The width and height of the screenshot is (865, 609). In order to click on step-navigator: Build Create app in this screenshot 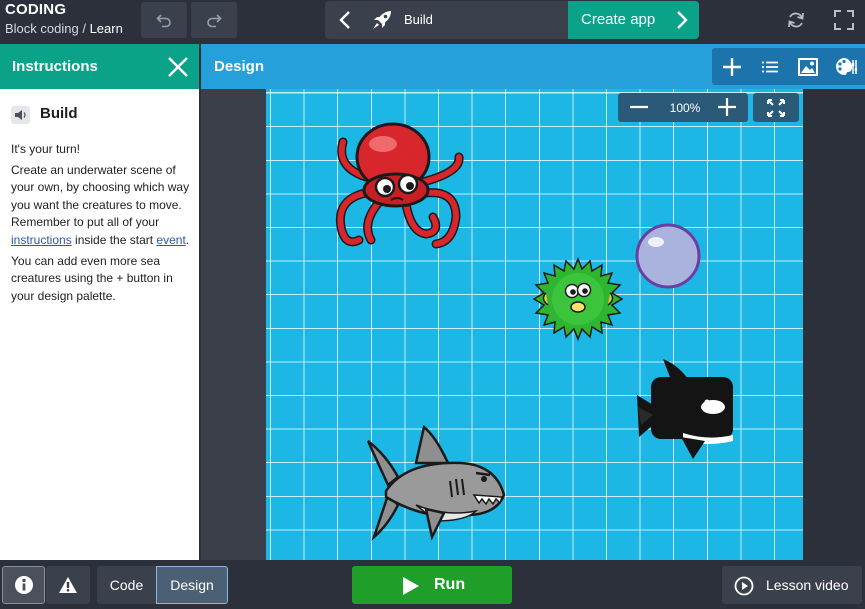, I will do `click(512, 20)`.